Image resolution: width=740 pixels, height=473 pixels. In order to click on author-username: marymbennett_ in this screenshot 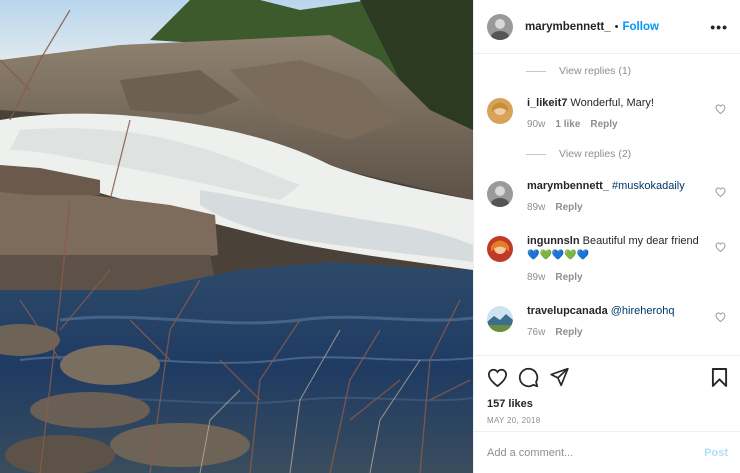, I will do `click(568, 27)`.